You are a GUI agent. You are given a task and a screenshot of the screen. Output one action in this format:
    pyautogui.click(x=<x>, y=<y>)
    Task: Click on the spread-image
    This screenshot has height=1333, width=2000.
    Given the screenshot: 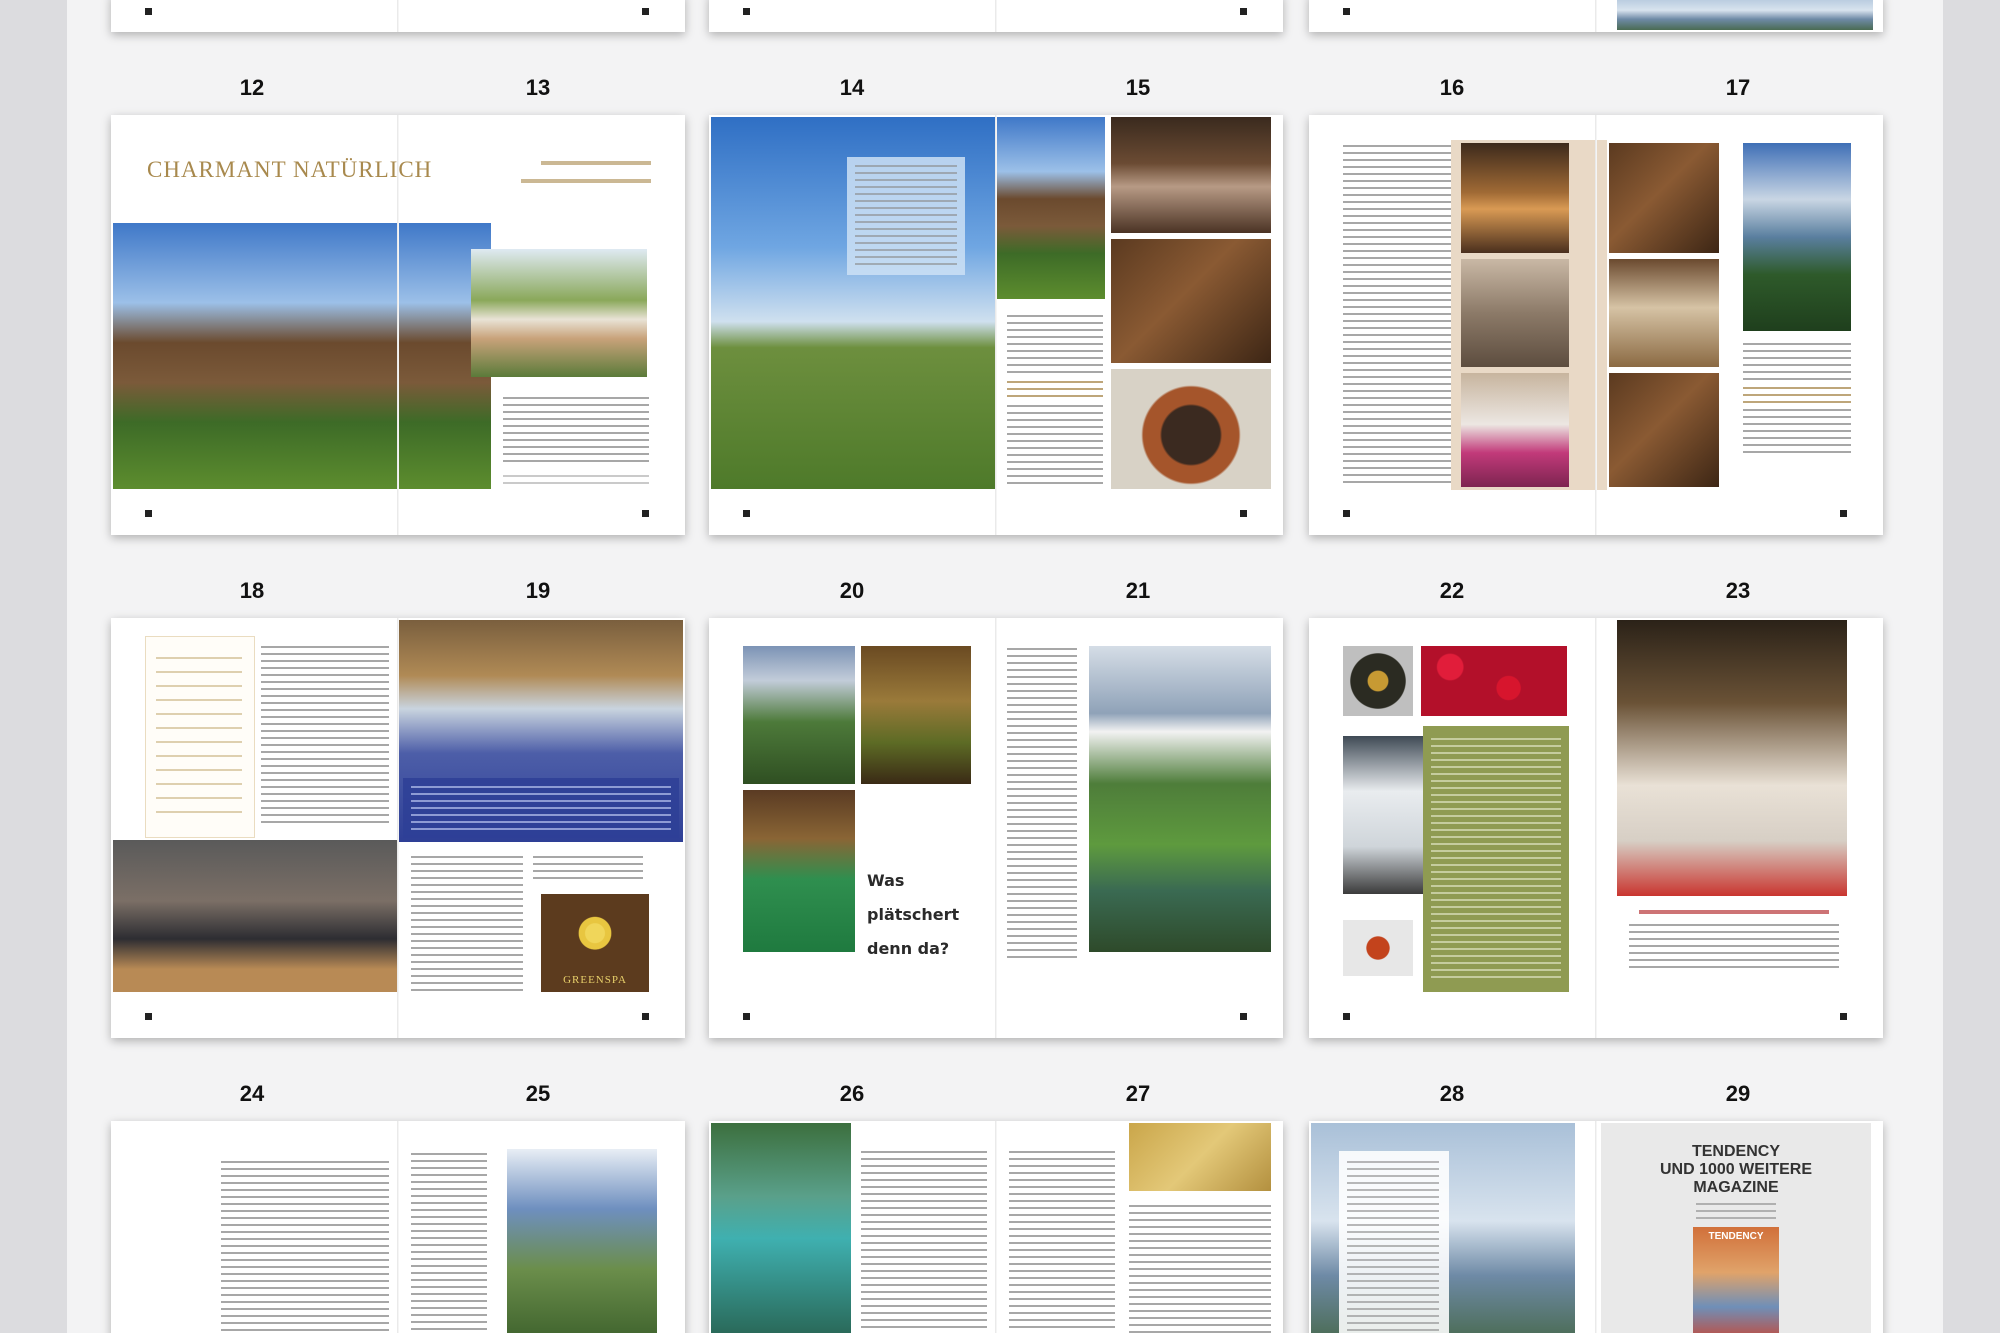 What is the action you would take?
    pyautogui.click(x=1745, y=15)
    